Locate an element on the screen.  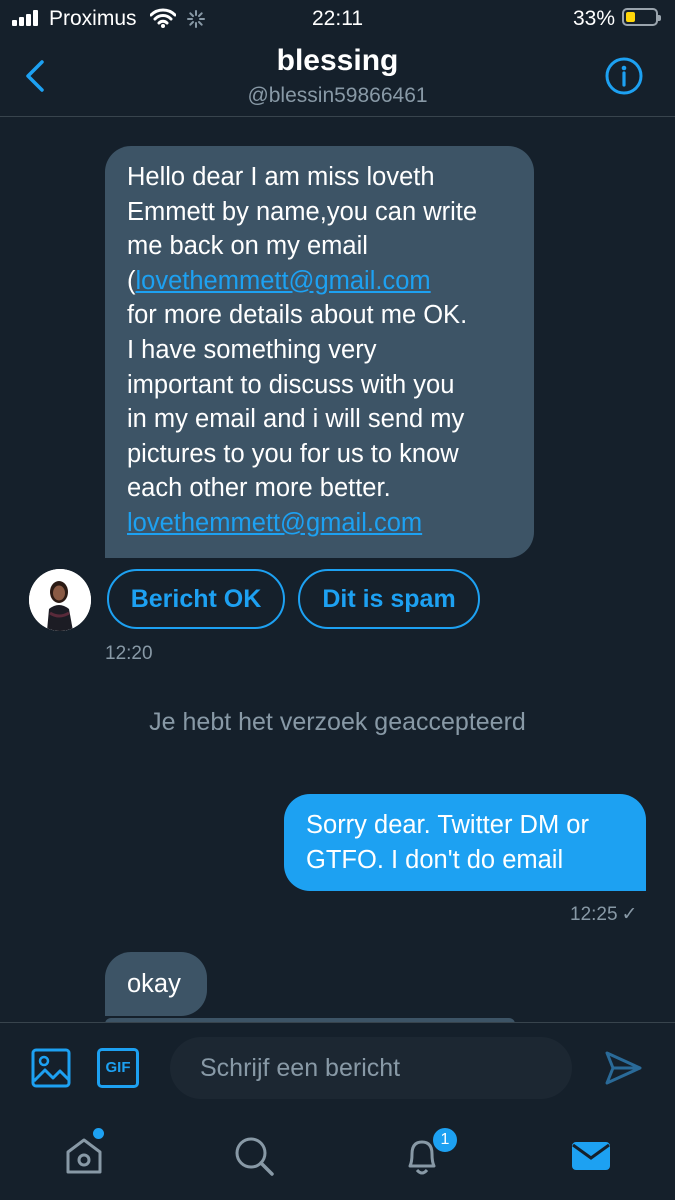
contact-handle: @blessin59866461 is located at coordinates (337, 95).